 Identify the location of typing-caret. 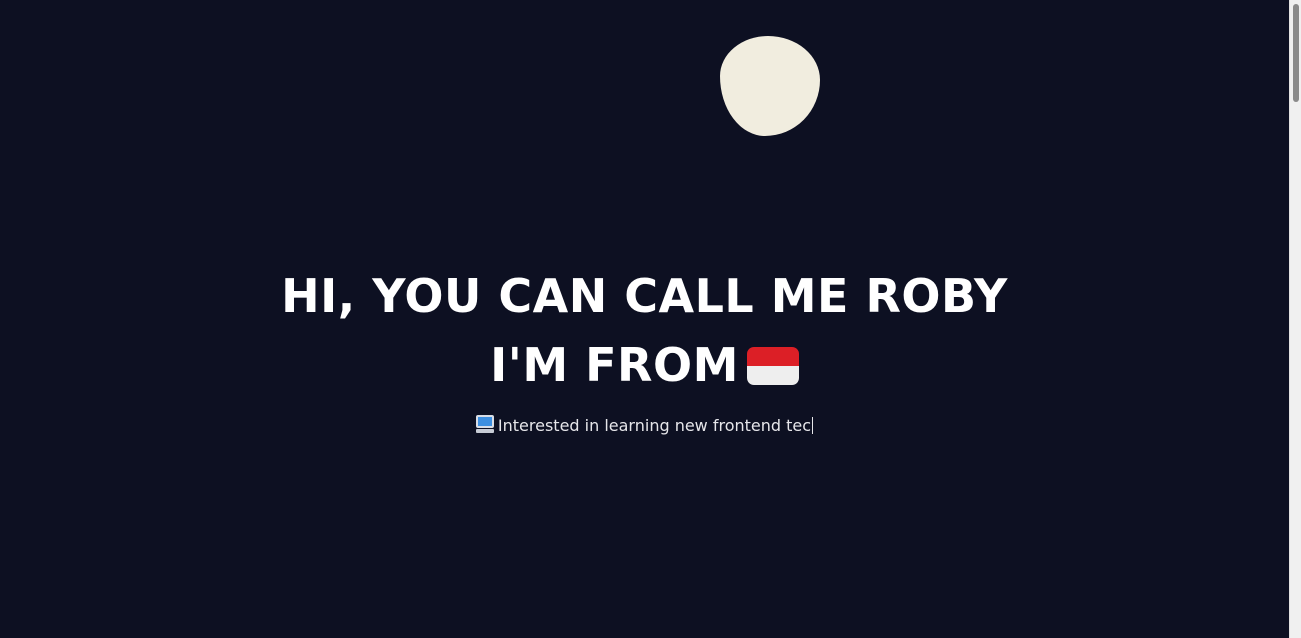
(813, 425).